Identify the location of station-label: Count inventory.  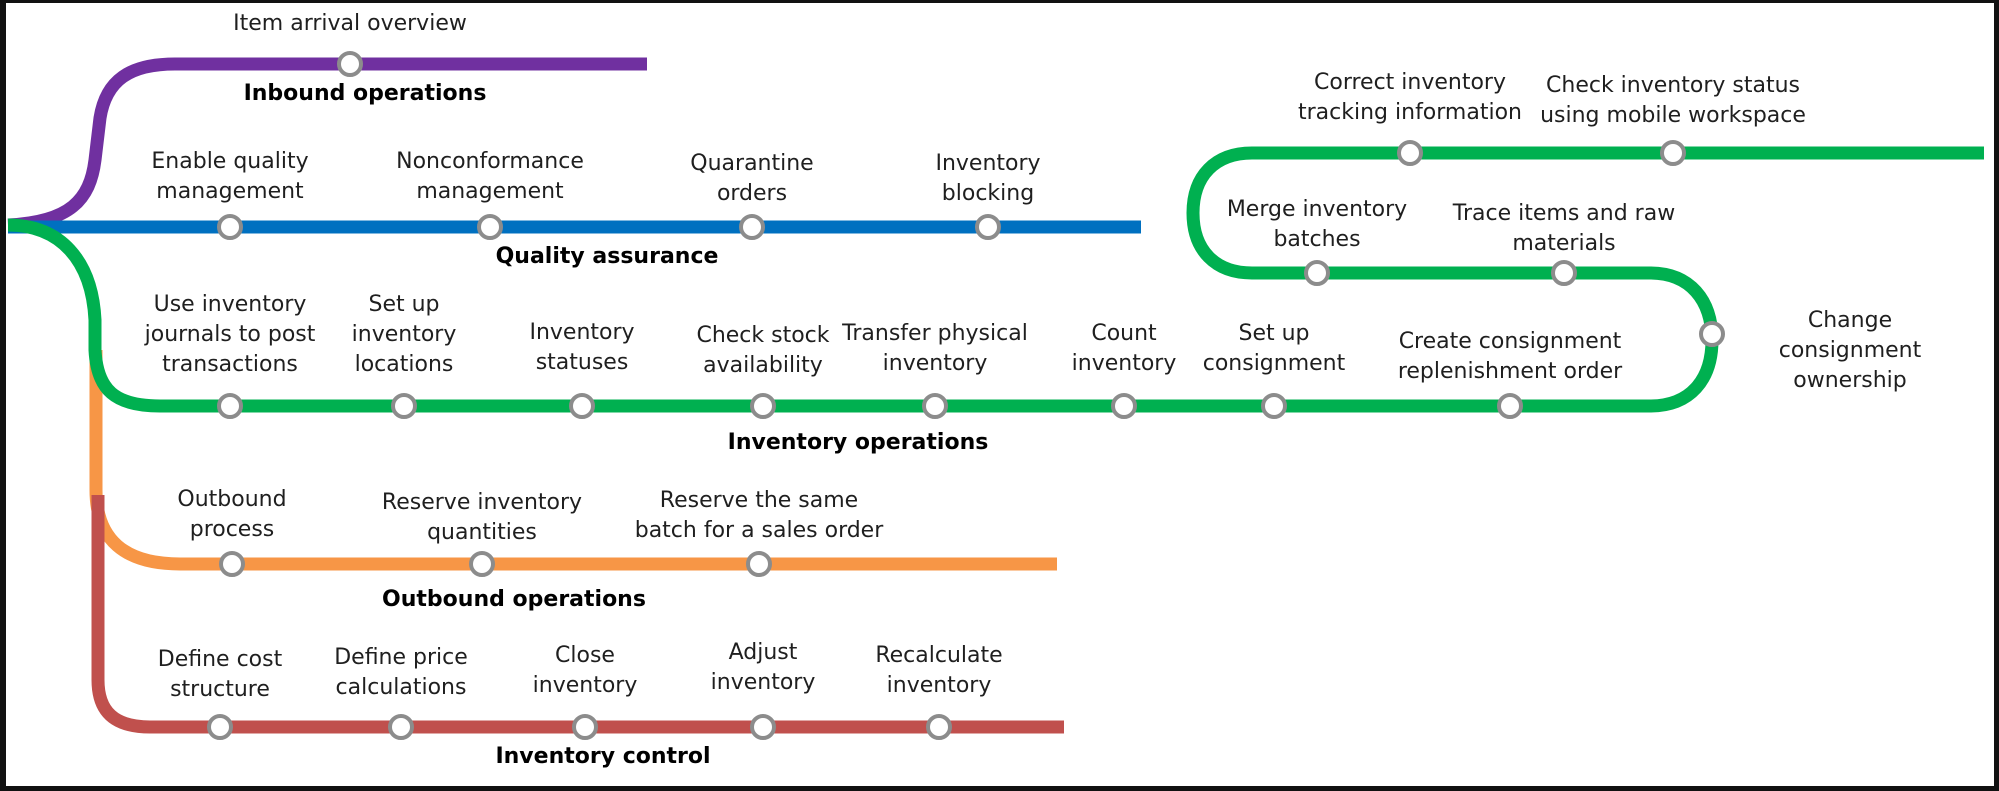
(1124, 348).